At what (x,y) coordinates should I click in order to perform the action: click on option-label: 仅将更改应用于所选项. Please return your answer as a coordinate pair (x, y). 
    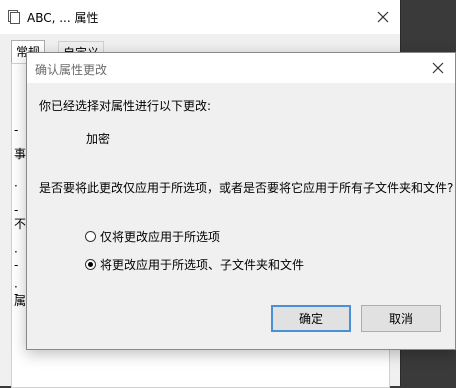
    Looking at the image, I should click on (160, 236).